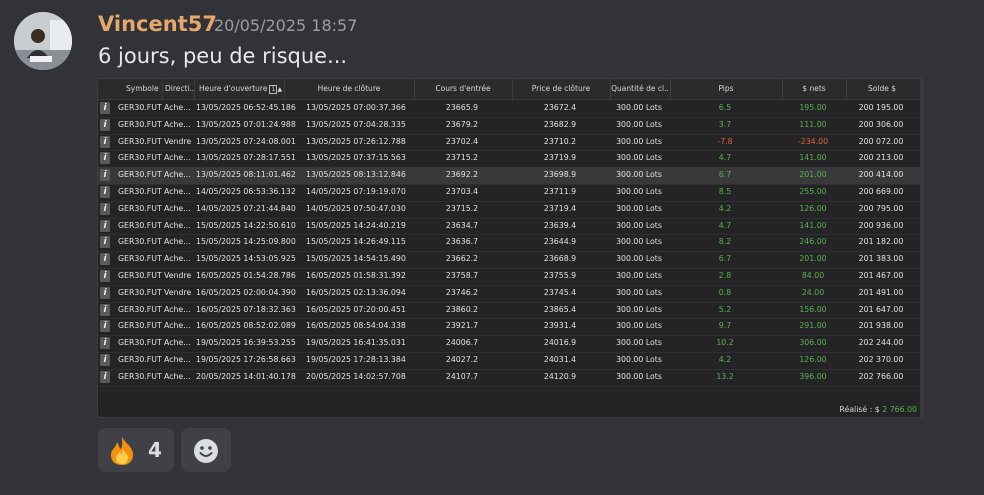 Image resolution: width=984 pixels, height=495 pixels. I want to click on cell-entry-price: 24027.2, so click(462, 359).